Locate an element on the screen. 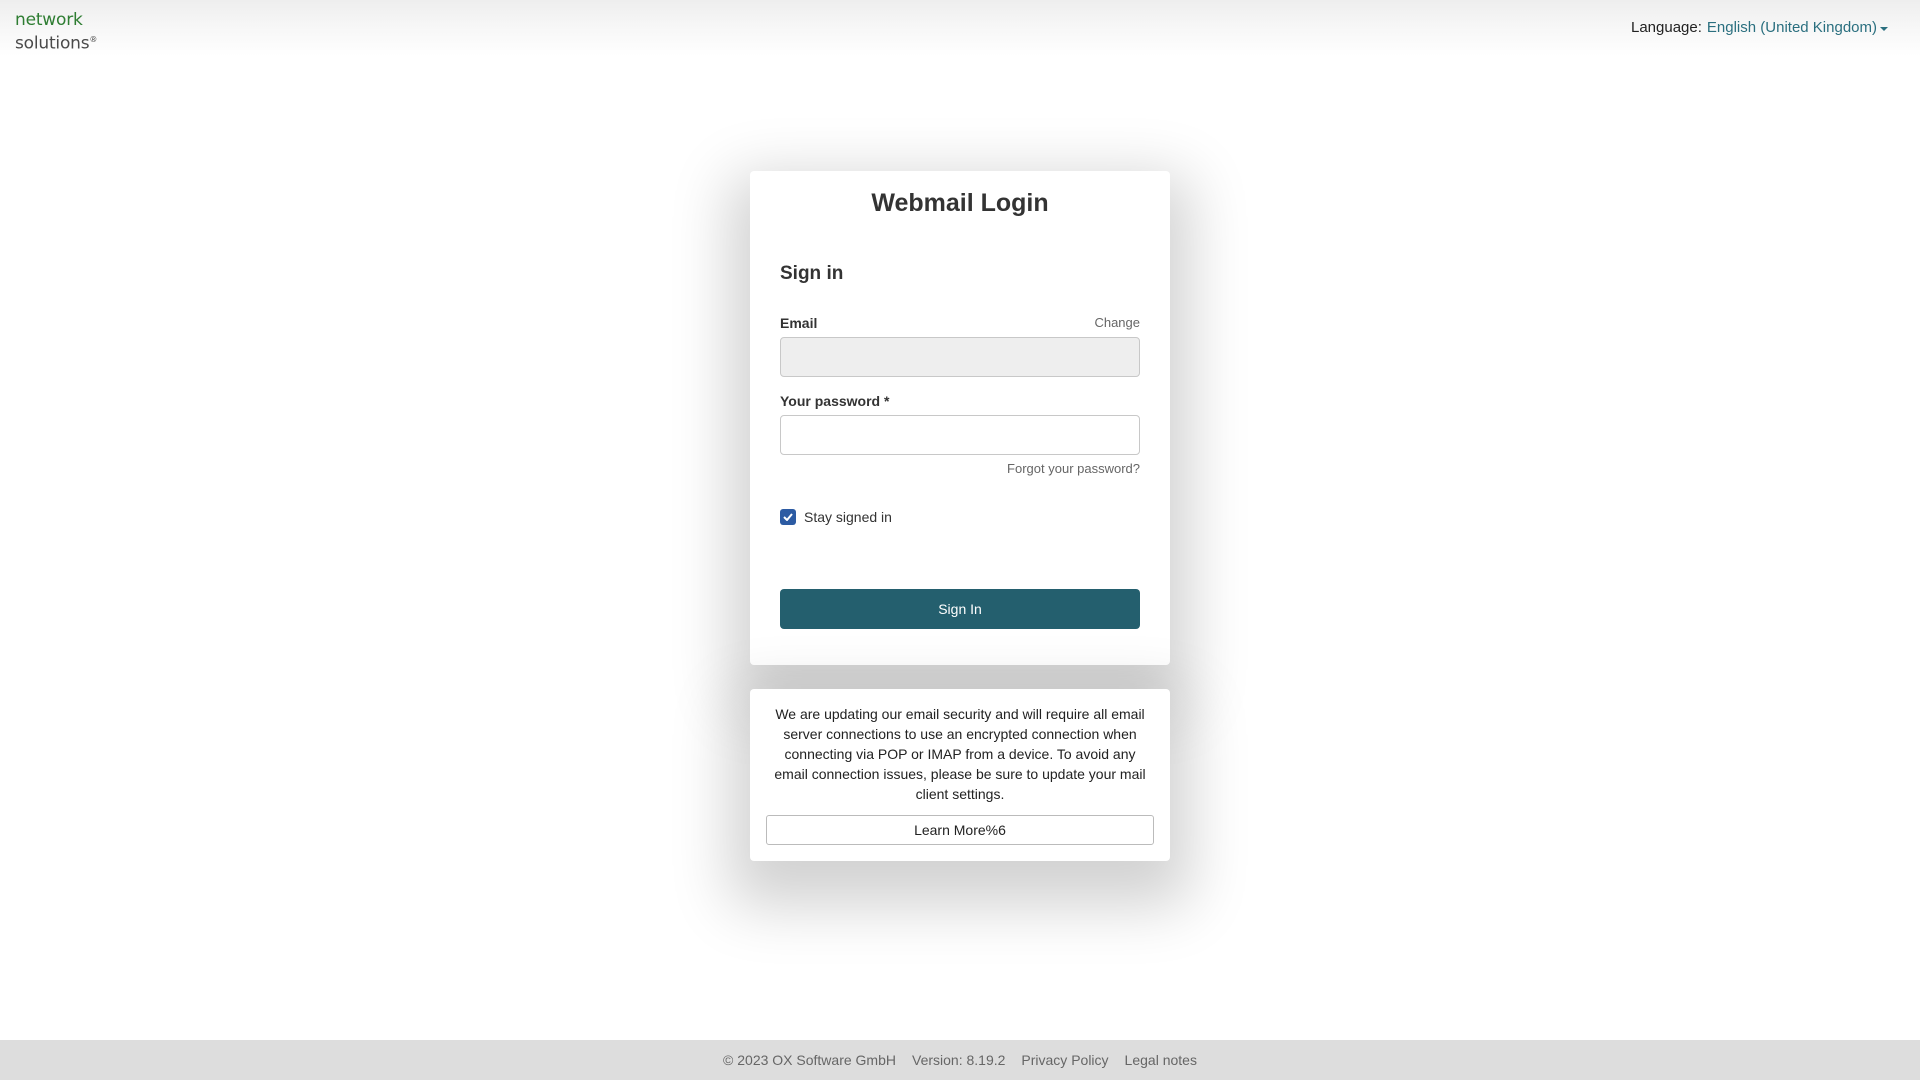 This screenshot has width=1920, height=1080. password-field is located at coordinates (960, 435).